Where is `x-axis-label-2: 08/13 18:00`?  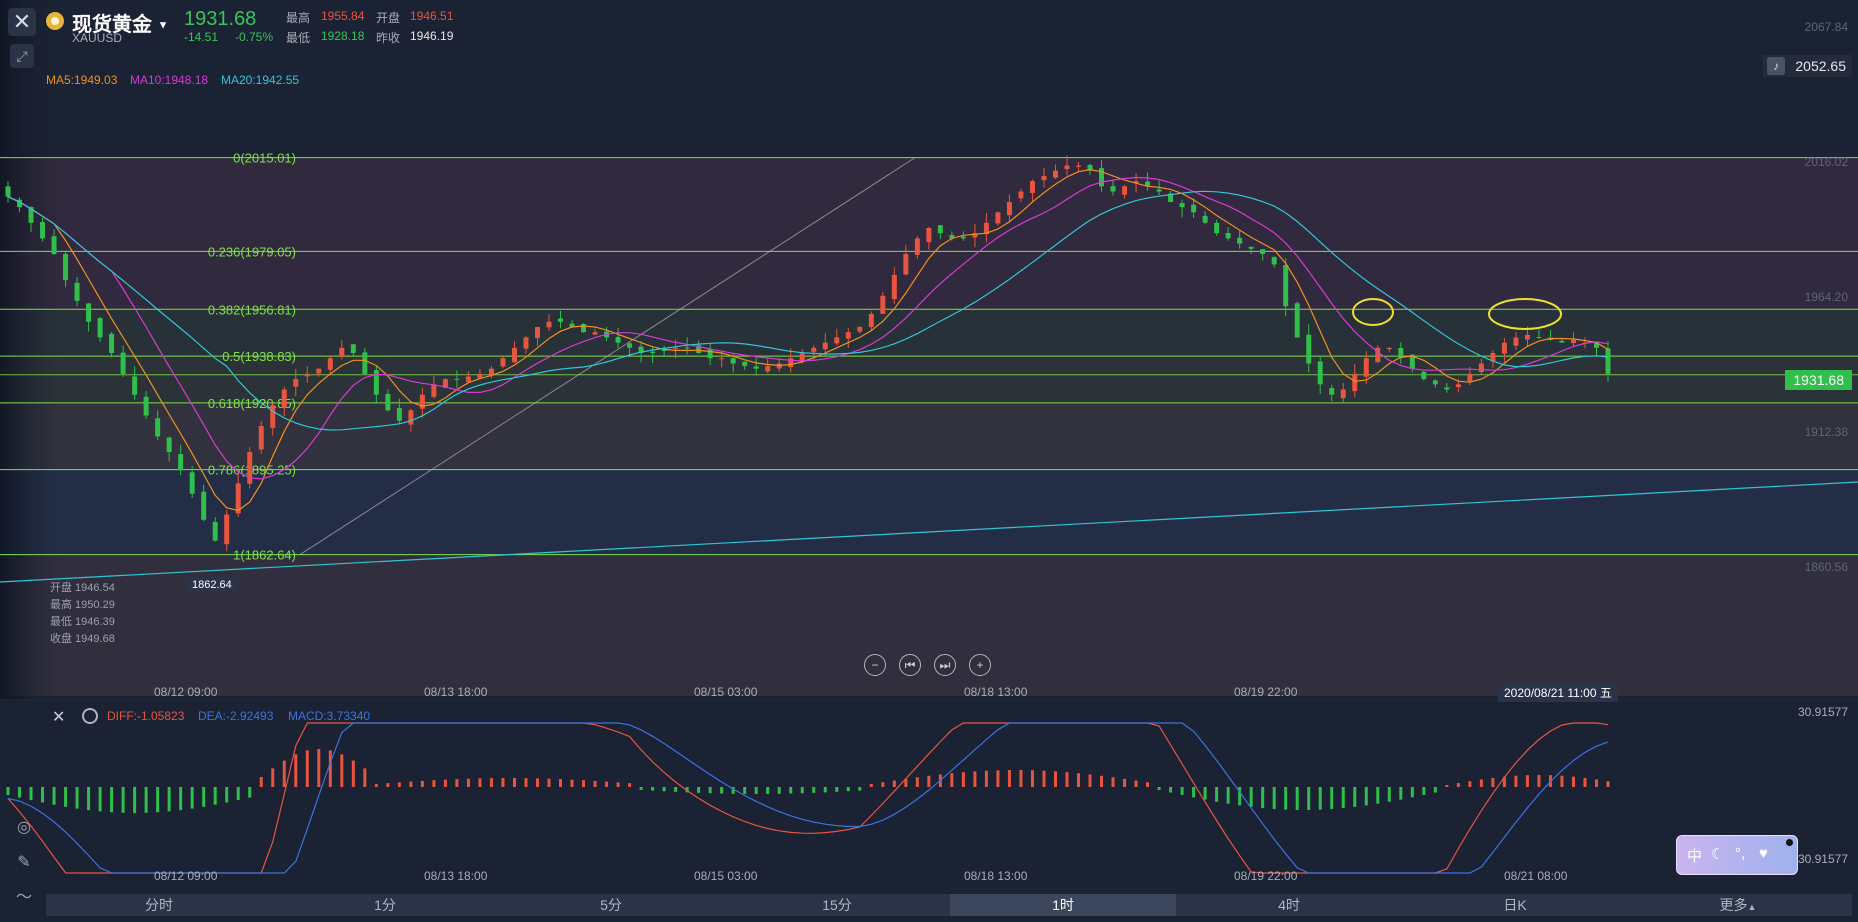
x-axis-label-2: 08/13 18:00 is located at coordinates (456, 692).